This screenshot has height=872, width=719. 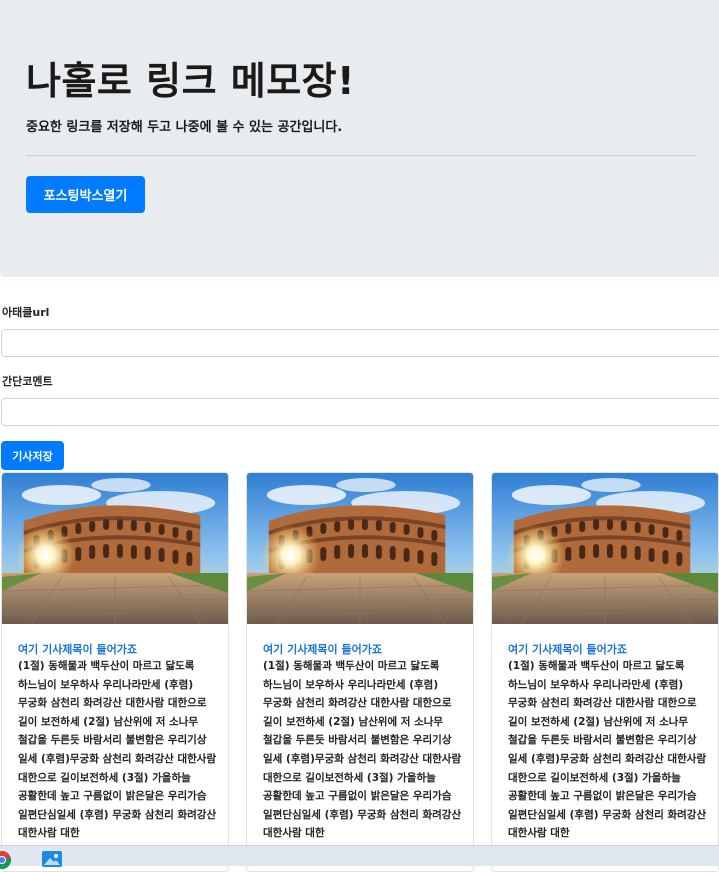 What do you see at coordinates (360, 412) in the screenshot?
I see `comment-input` at bounding box center [360, 412].